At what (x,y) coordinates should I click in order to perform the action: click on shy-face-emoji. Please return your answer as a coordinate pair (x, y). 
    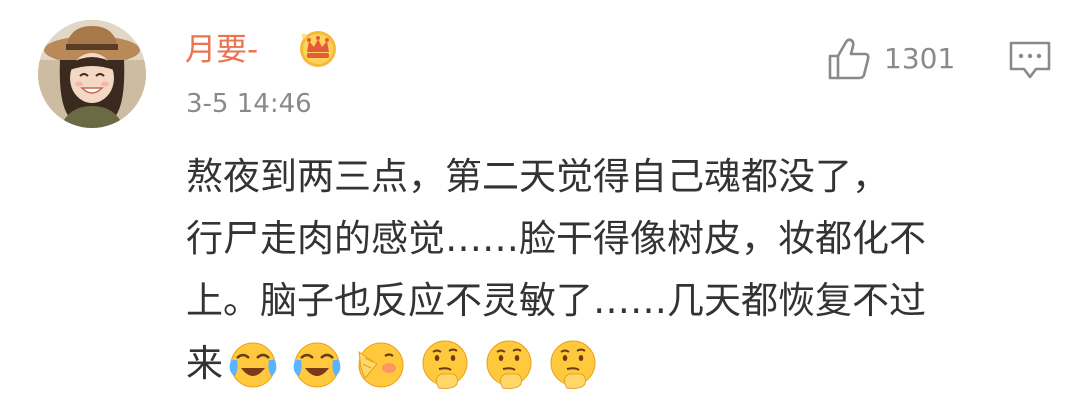
    Looking at the image, I should click on (381, 365).